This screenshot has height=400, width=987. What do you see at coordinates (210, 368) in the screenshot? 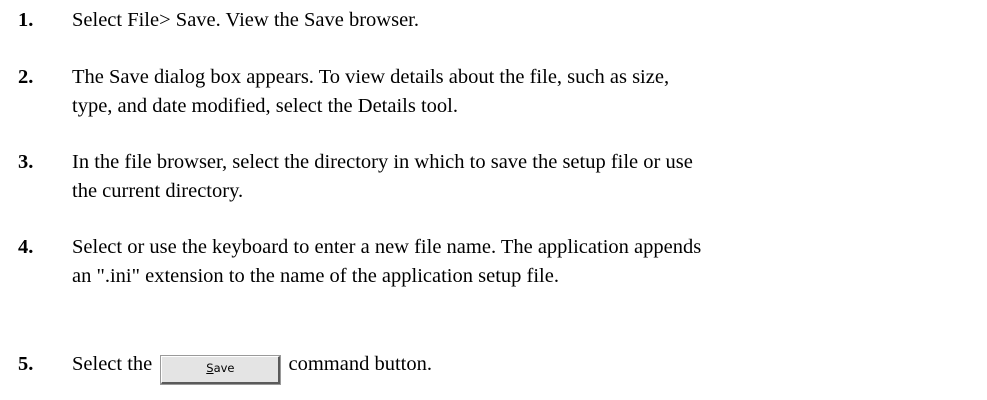
I see `save-button-accel: S` at bounding box center [210, 368].